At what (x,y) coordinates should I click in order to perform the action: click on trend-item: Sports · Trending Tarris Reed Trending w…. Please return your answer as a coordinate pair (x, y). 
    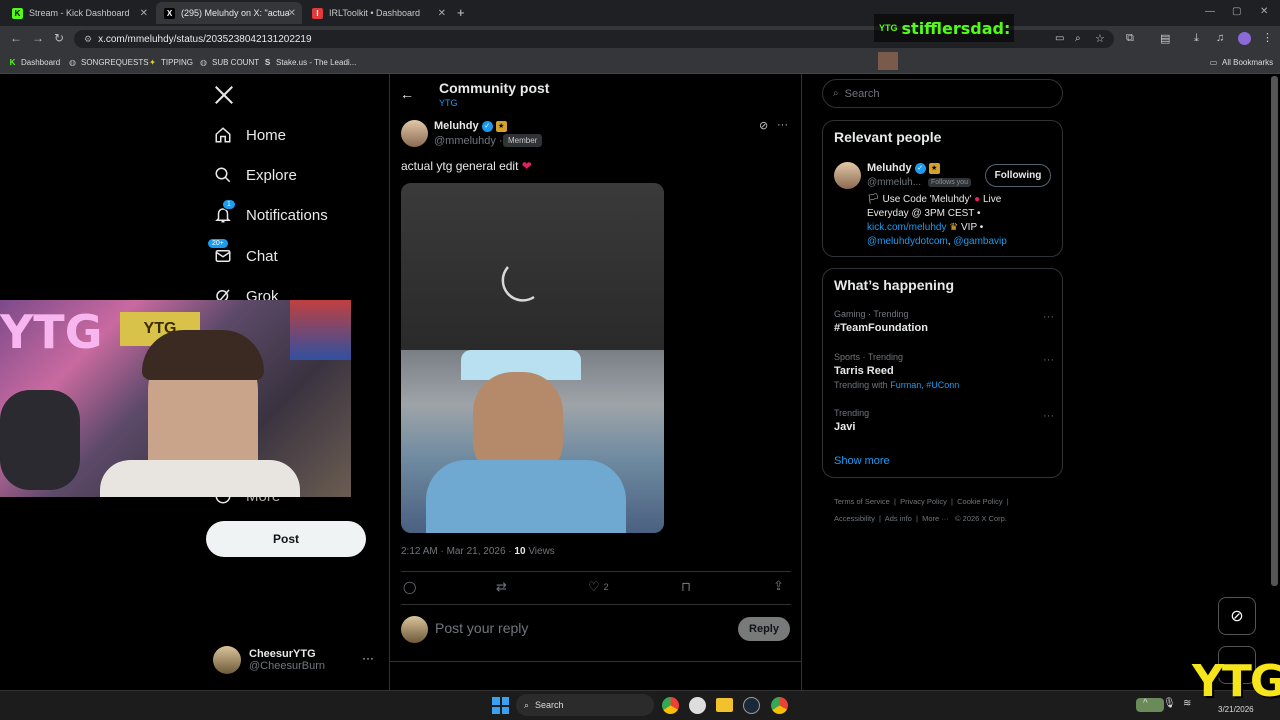
    Looking at the image, I should click on (944, 371).